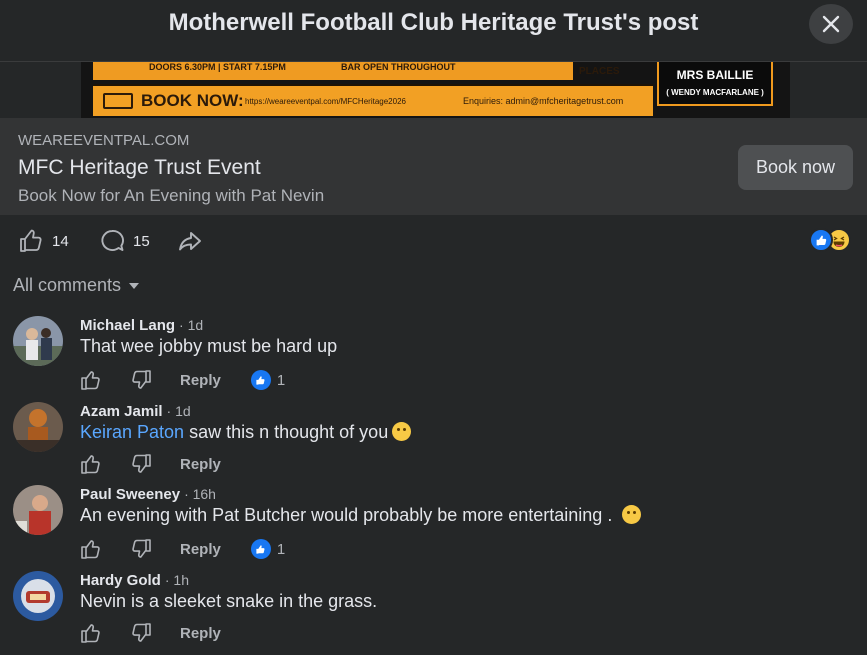  Describe the element at coordinates (599, 71) in the screenshot. I see `poster-places-text: PLACES` at that location.